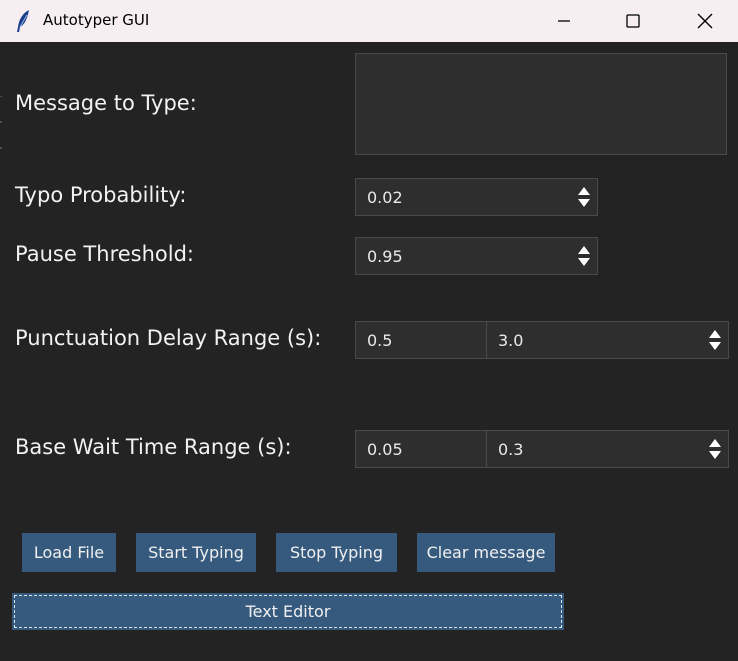 This screenshot has width=738, height=661. Describe the element at coordinates (511, 449) in the screenshot. I see `base-wait-max-value: 0.3` at that location.